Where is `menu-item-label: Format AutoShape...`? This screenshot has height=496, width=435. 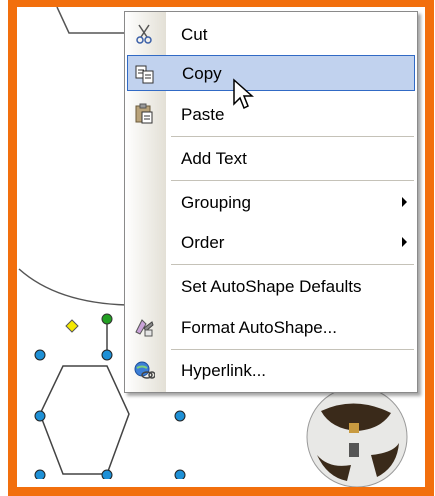
menu-item-label: Format AutoShape... is located at coordinates (259, 327).